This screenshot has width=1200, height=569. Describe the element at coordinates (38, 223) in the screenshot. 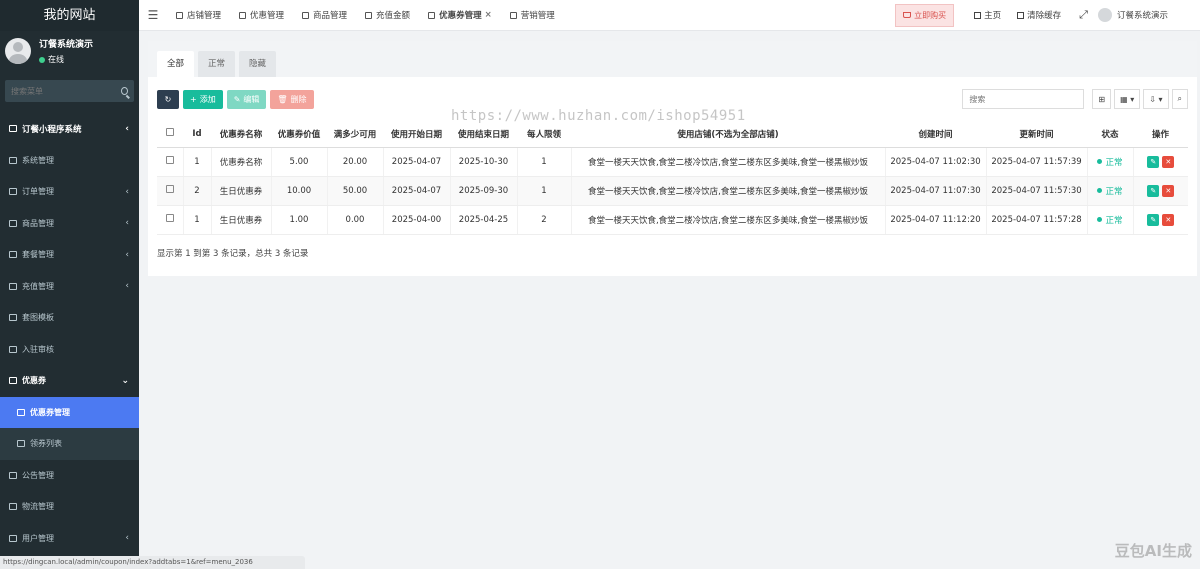

I see `sidebar-item-label: 商品管理` at that location.